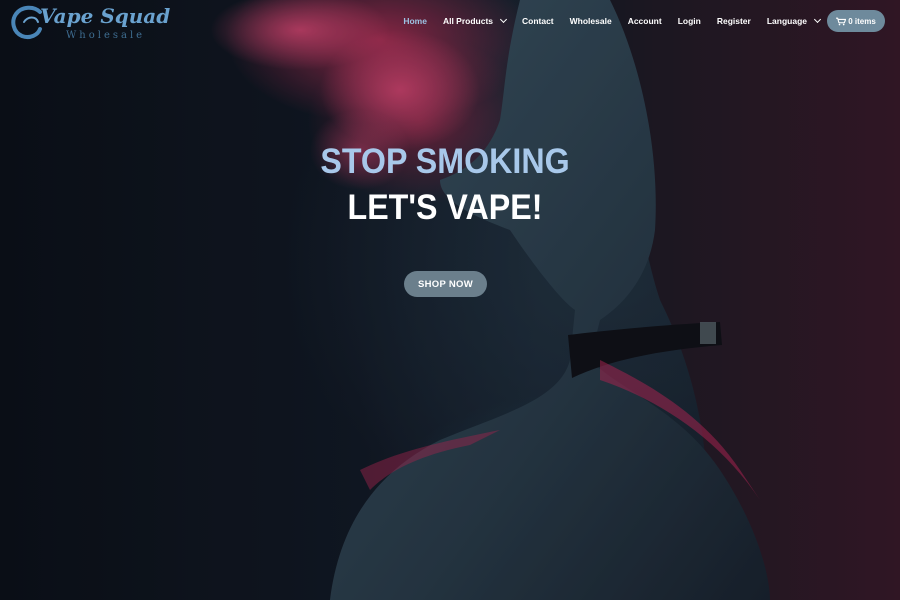  I want to click on logo-title: Vape Squad, so click(105, 16).